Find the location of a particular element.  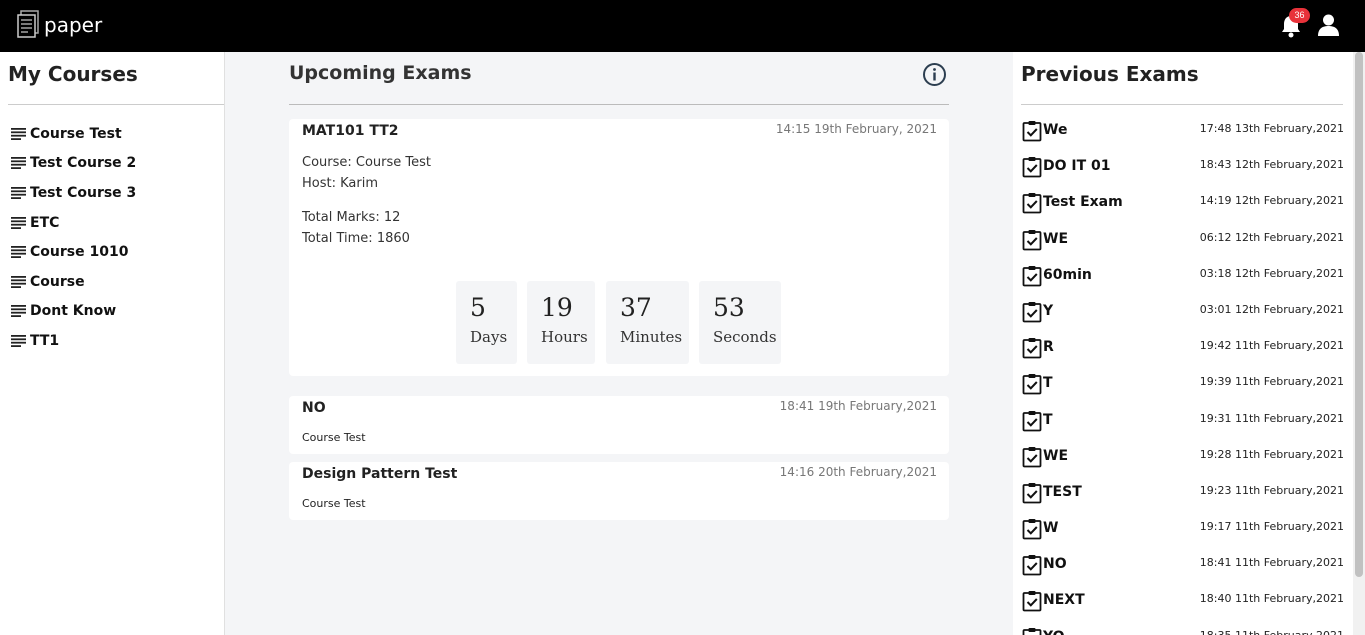

previous-exam-datetime: 03:18 12th February,2021 is located at coordinates (1271, 273).